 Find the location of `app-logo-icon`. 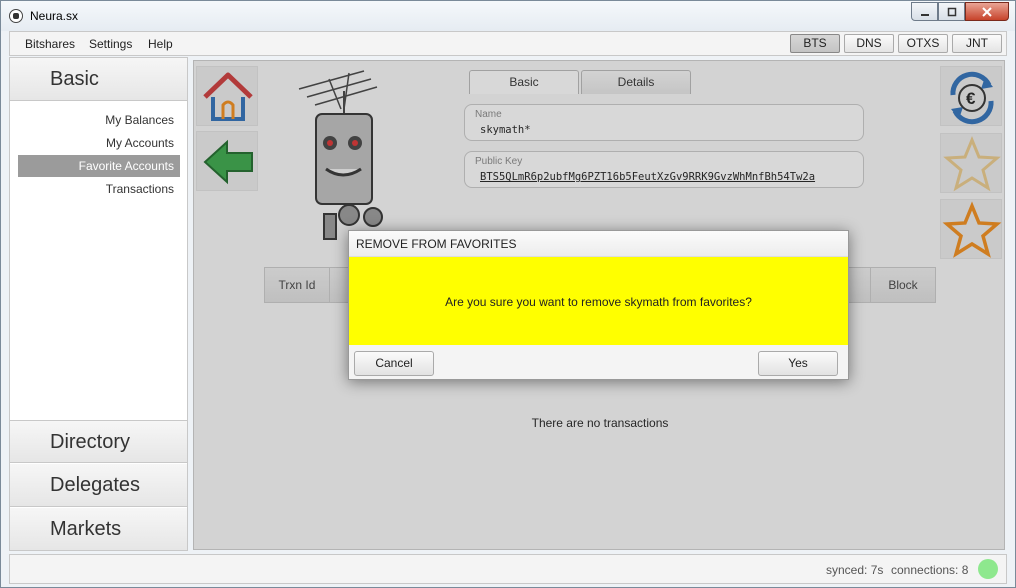

app-logo-icon is located at coordinates (16, 16).